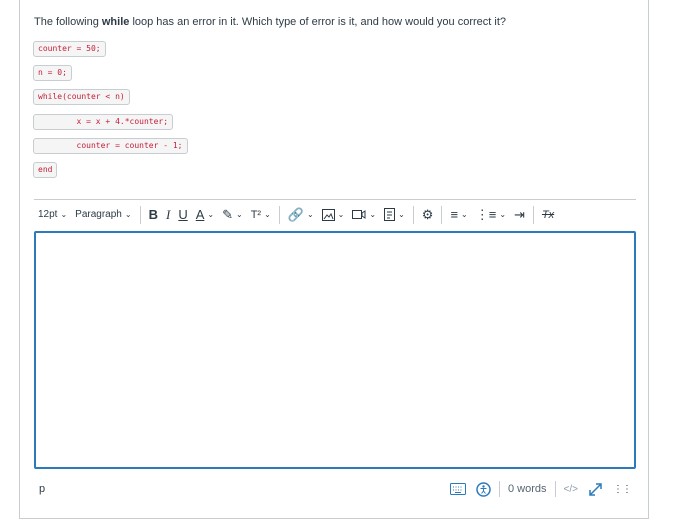  I want to click on code-line-6: end, so click(45, 170).